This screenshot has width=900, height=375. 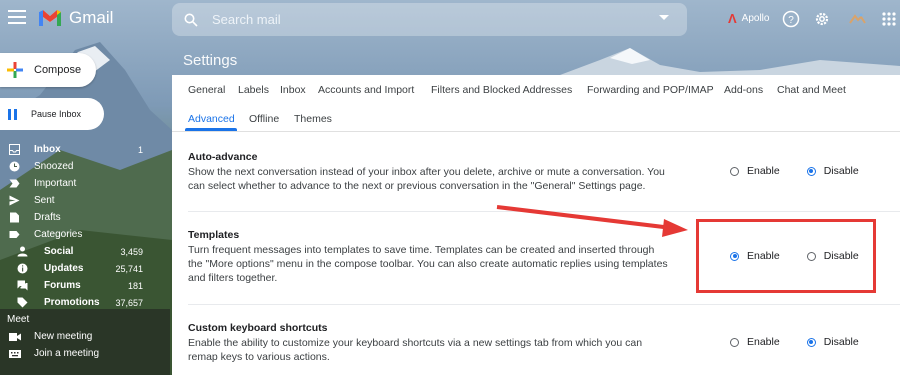 I want to click on sidebar-item-label: Sent, so click(x=44, y=200).